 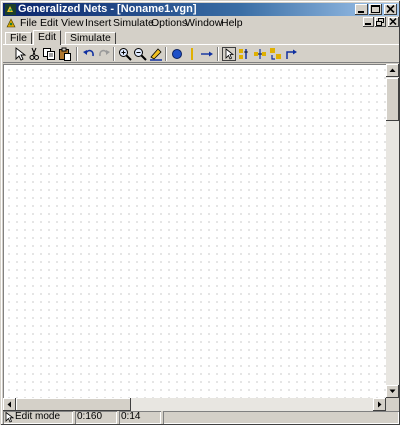 What do you see at coordinates (169, 23) in the screenshot?
I see `menu-options: Options` at bounding box center [169, 23].